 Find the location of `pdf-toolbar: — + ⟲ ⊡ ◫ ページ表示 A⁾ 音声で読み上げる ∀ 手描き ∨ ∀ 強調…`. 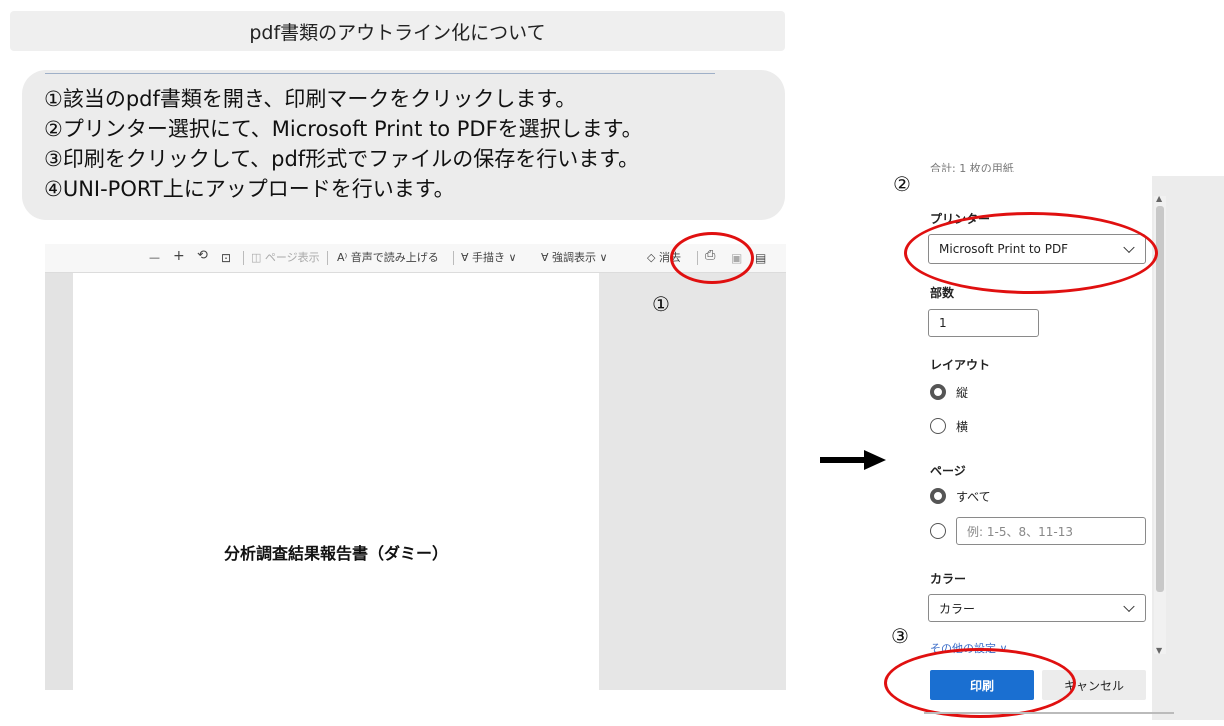

pdf-toolbar: — + ⟲ ⊡ ◫ ページ表示 A⁾ 音声で読み上げる ∀ 手描き ∨ ∀ 強調… is located at coordinates (415, 258).